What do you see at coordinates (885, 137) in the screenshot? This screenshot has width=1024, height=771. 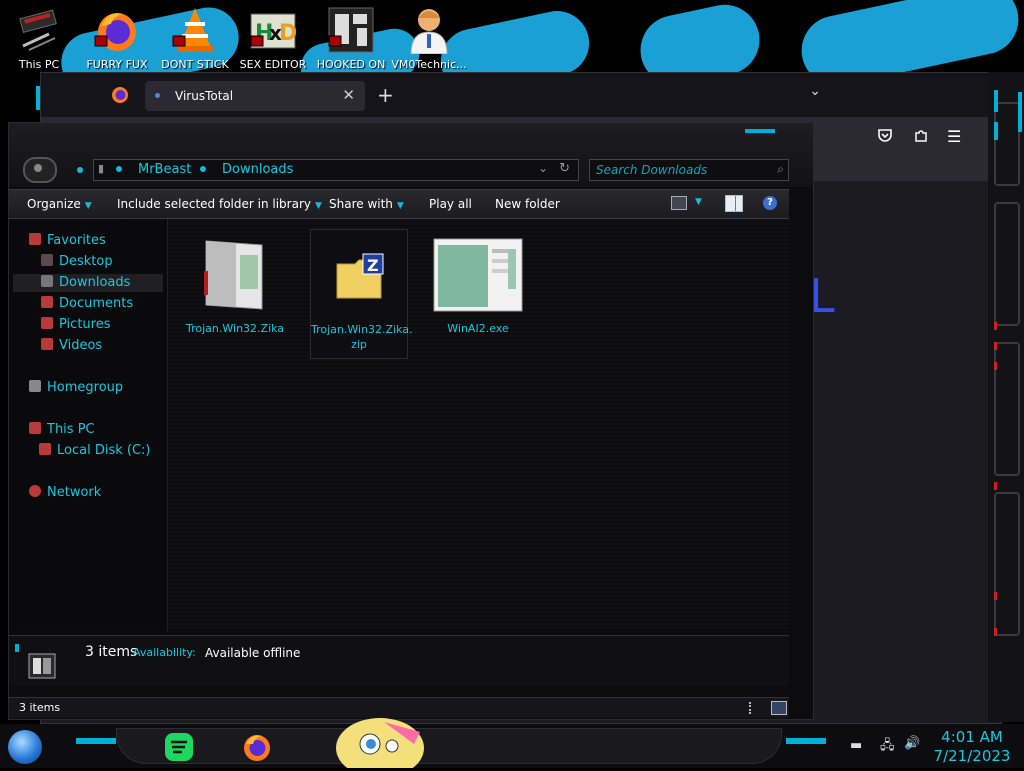 I see `pocket-icon` at bounding box center [885, 137].